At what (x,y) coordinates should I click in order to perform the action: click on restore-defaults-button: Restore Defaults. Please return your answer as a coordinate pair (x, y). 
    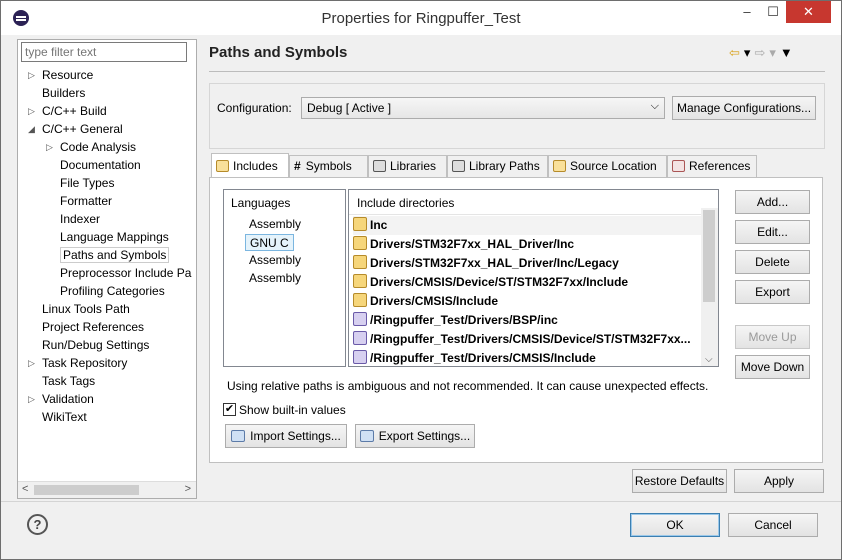
    Looking at the image, I should click on (679, 481).